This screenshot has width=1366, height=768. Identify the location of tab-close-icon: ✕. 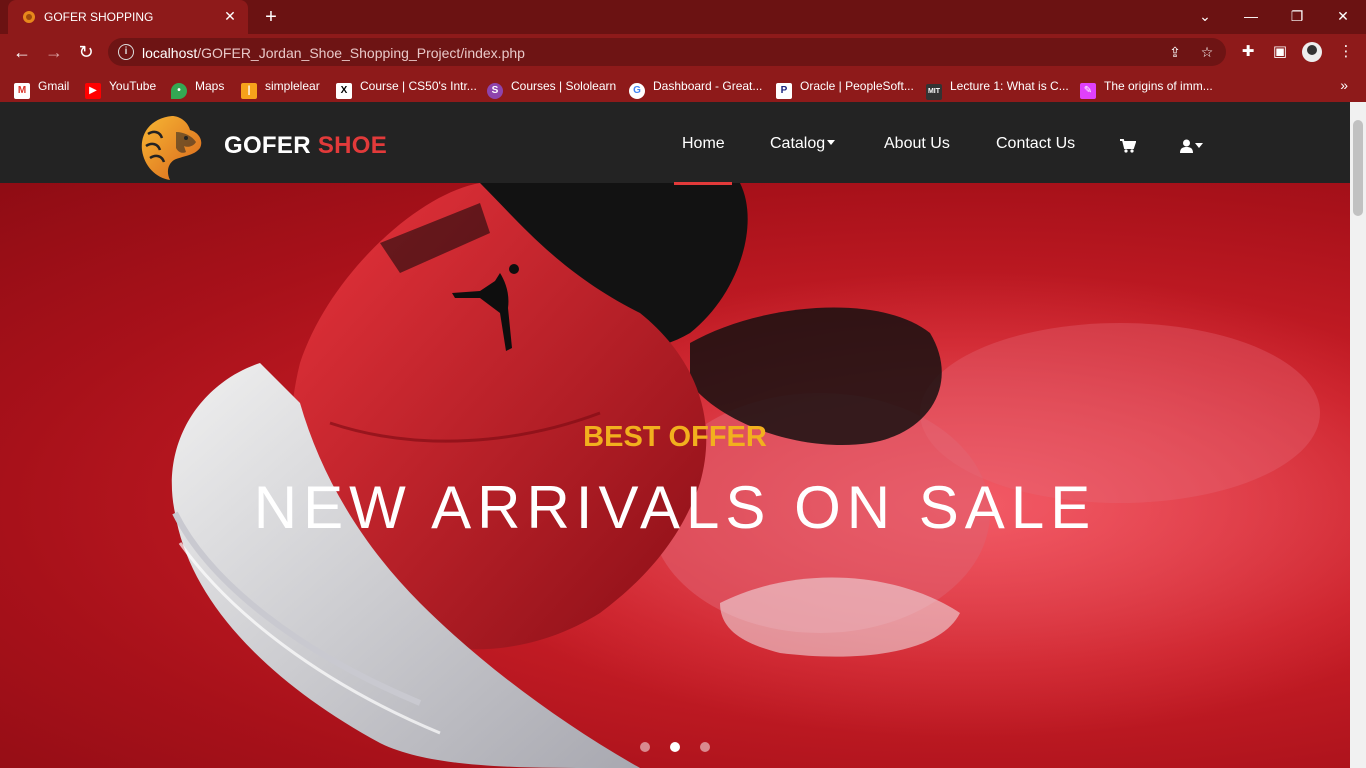
(230, 16).